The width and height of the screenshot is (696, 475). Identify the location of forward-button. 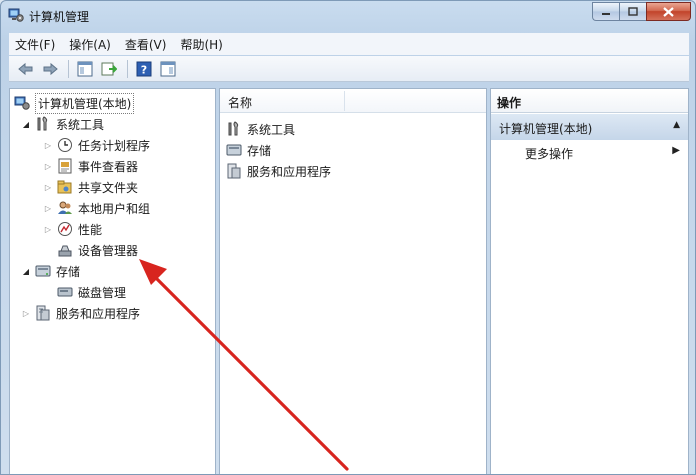
(50, 69).